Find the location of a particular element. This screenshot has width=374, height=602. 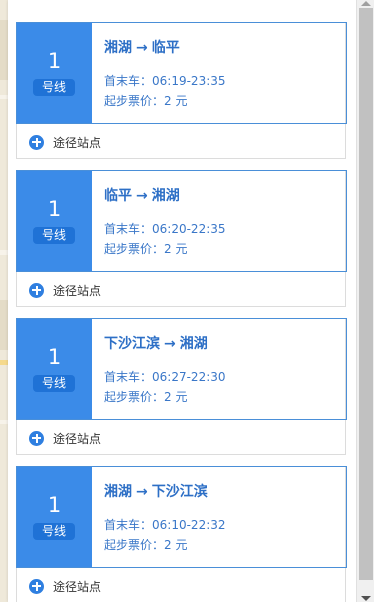

route-title: 临平 → 湘湖 is located at coordinates (142, 195).